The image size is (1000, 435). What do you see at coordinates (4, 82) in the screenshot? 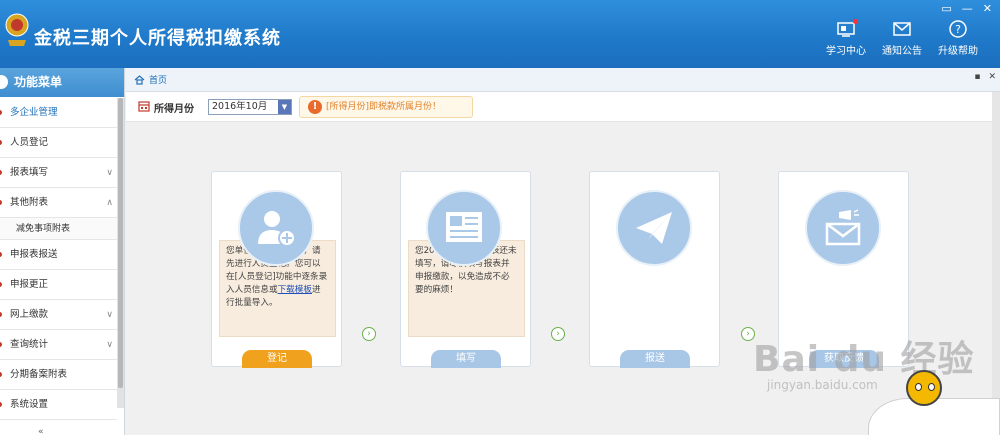
I see `menu-circle-icon` at bounding box center [4, 82].